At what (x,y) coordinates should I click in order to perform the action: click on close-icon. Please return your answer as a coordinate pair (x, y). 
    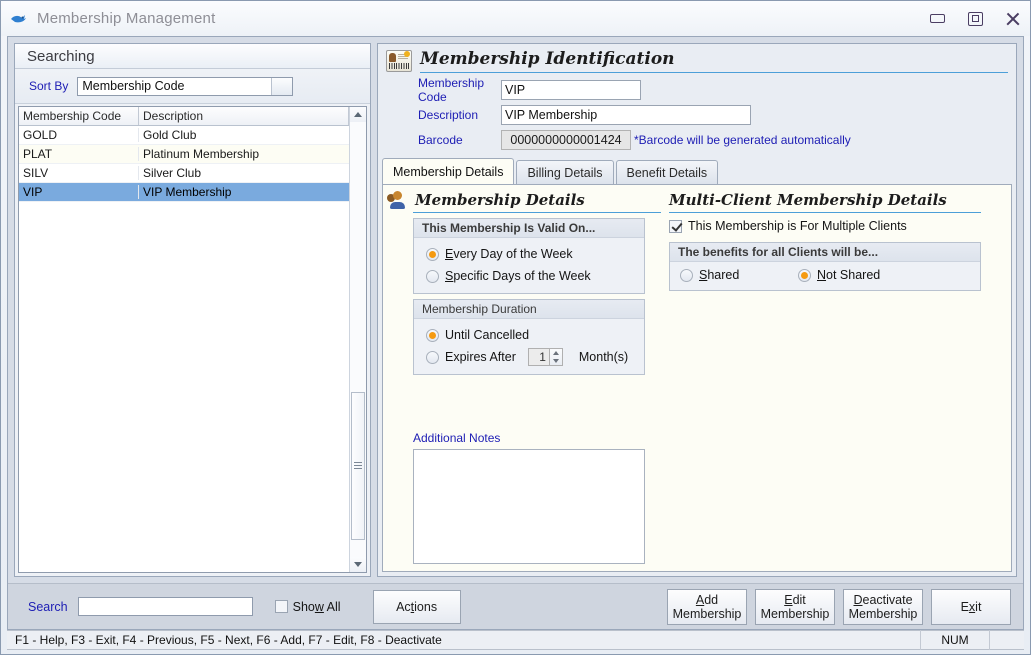
    Looking at the image, I should click on (1013, 19).